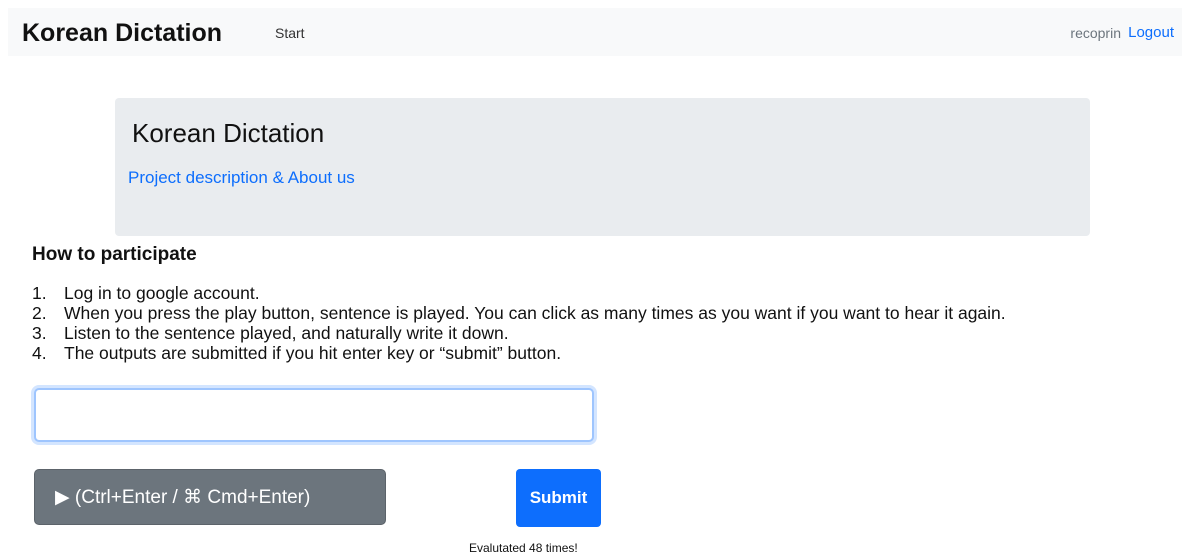 Image resolution: width=1182 pixels, height=558 pixels. What do you see at coordinates (314, 415) in the screenshot?
I see `dictation-input` at bounding box center [314, 415].